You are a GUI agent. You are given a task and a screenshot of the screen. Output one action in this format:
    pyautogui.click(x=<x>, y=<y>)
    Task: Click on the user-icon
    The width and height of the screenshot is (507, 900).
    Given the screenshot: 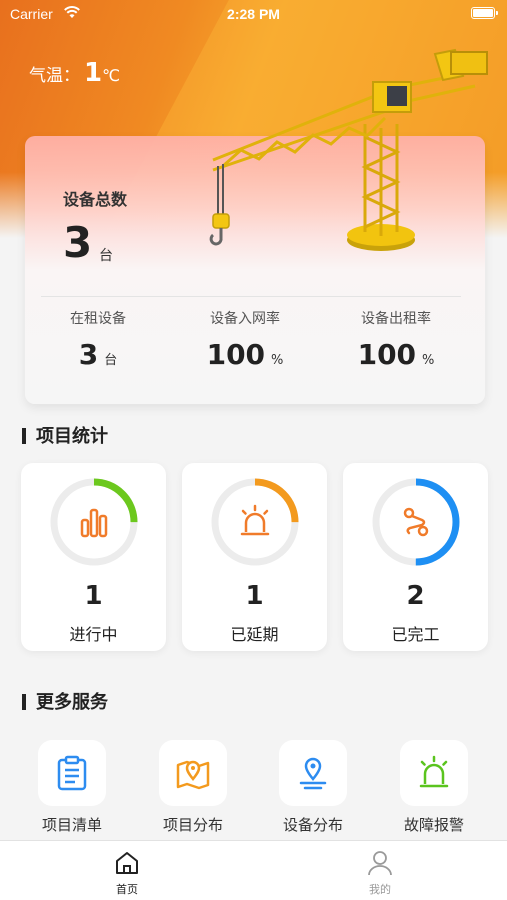 What is the action you would take?
    pyautogui.click(x=380, y=863)
    